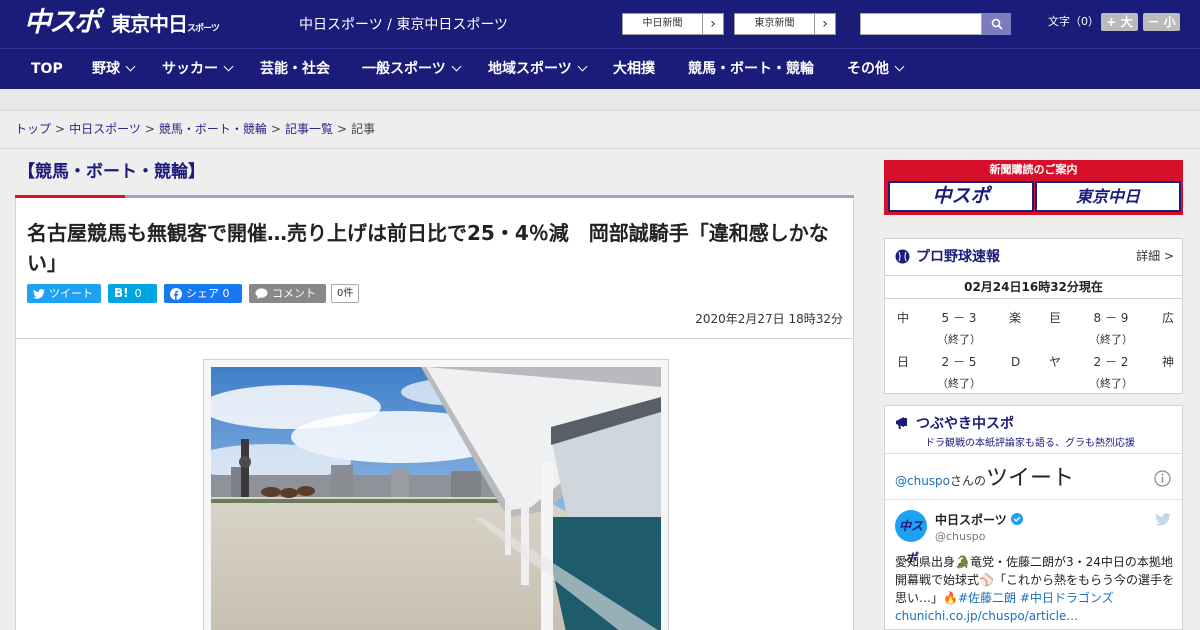  I want to click on chuspo-logo: 中スポ, so click(62, 23).